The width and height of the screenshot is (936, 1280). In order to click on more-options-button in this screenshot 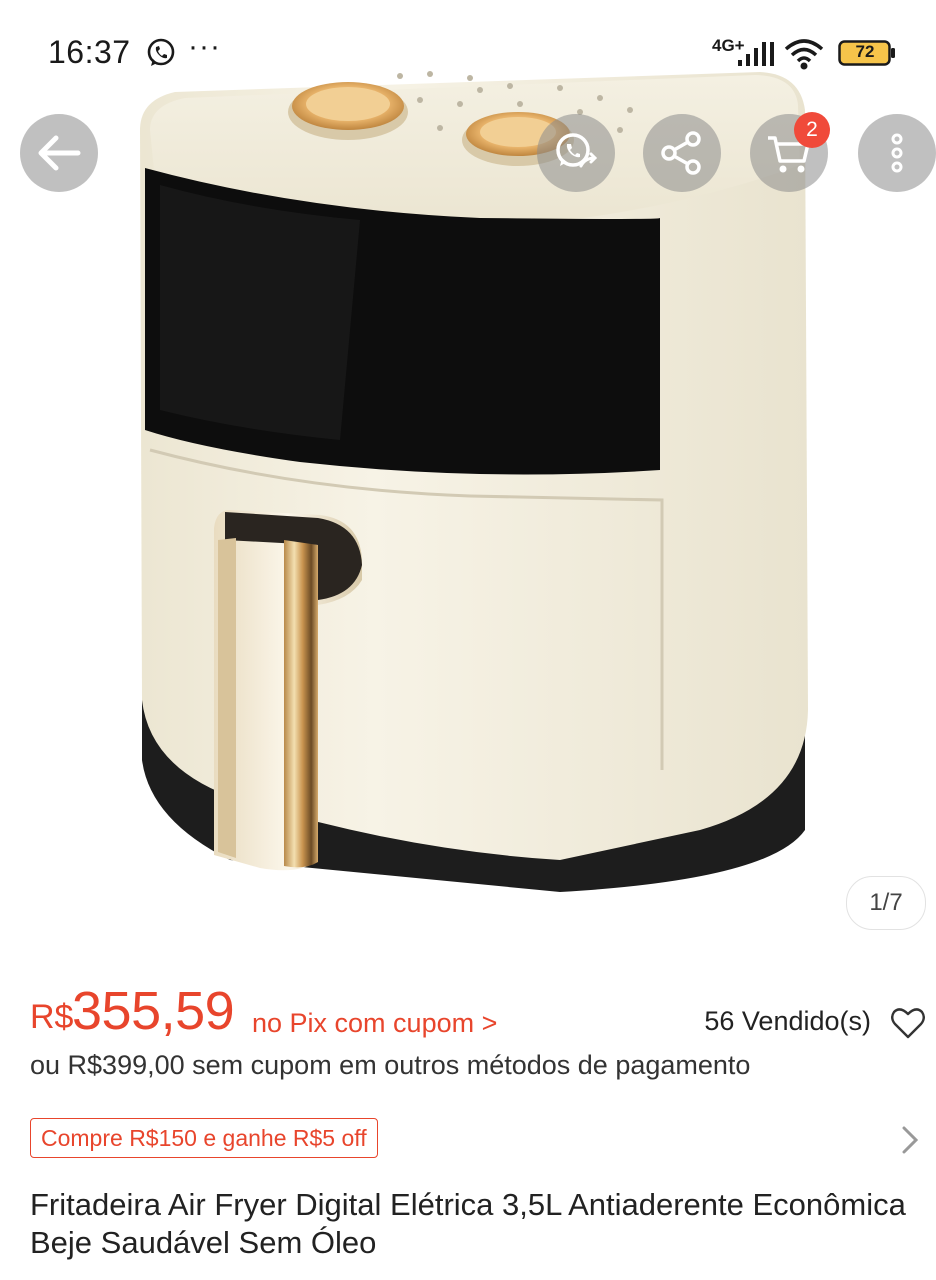, I will do `click(897, 153)`.